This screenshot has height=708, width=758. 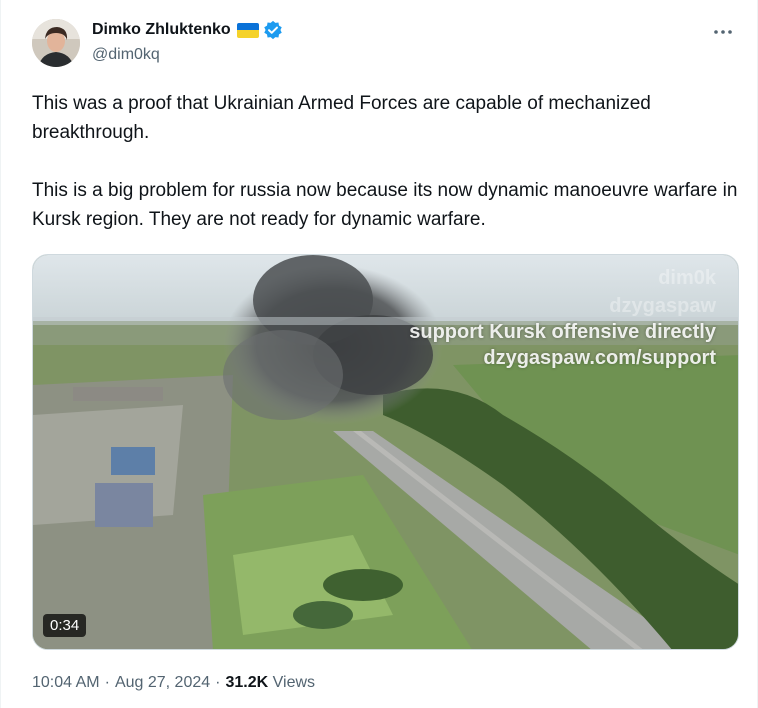 I want to click on tweet-meta: 10:04 AM · Aug 27, 2024 · 31.2K Views, so click(x=173, y=683).